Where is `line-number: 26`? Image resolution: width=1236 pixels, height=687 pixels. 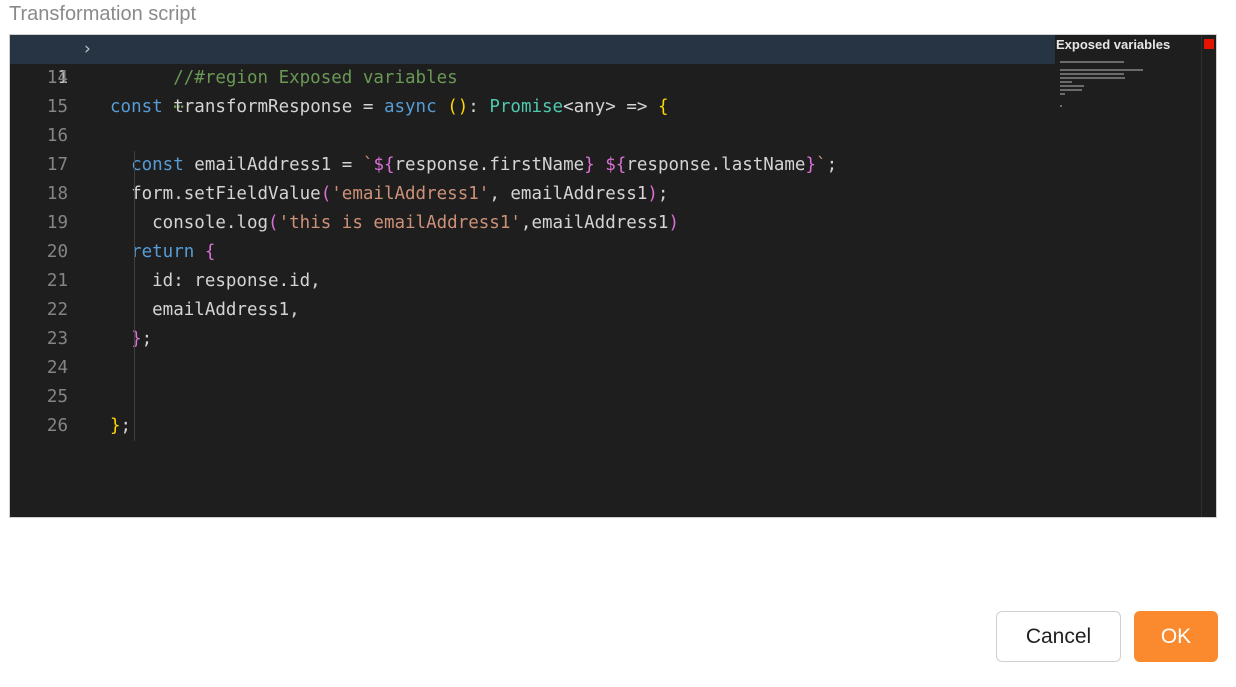
line-number: 26 is located at coordinates (57, 426).